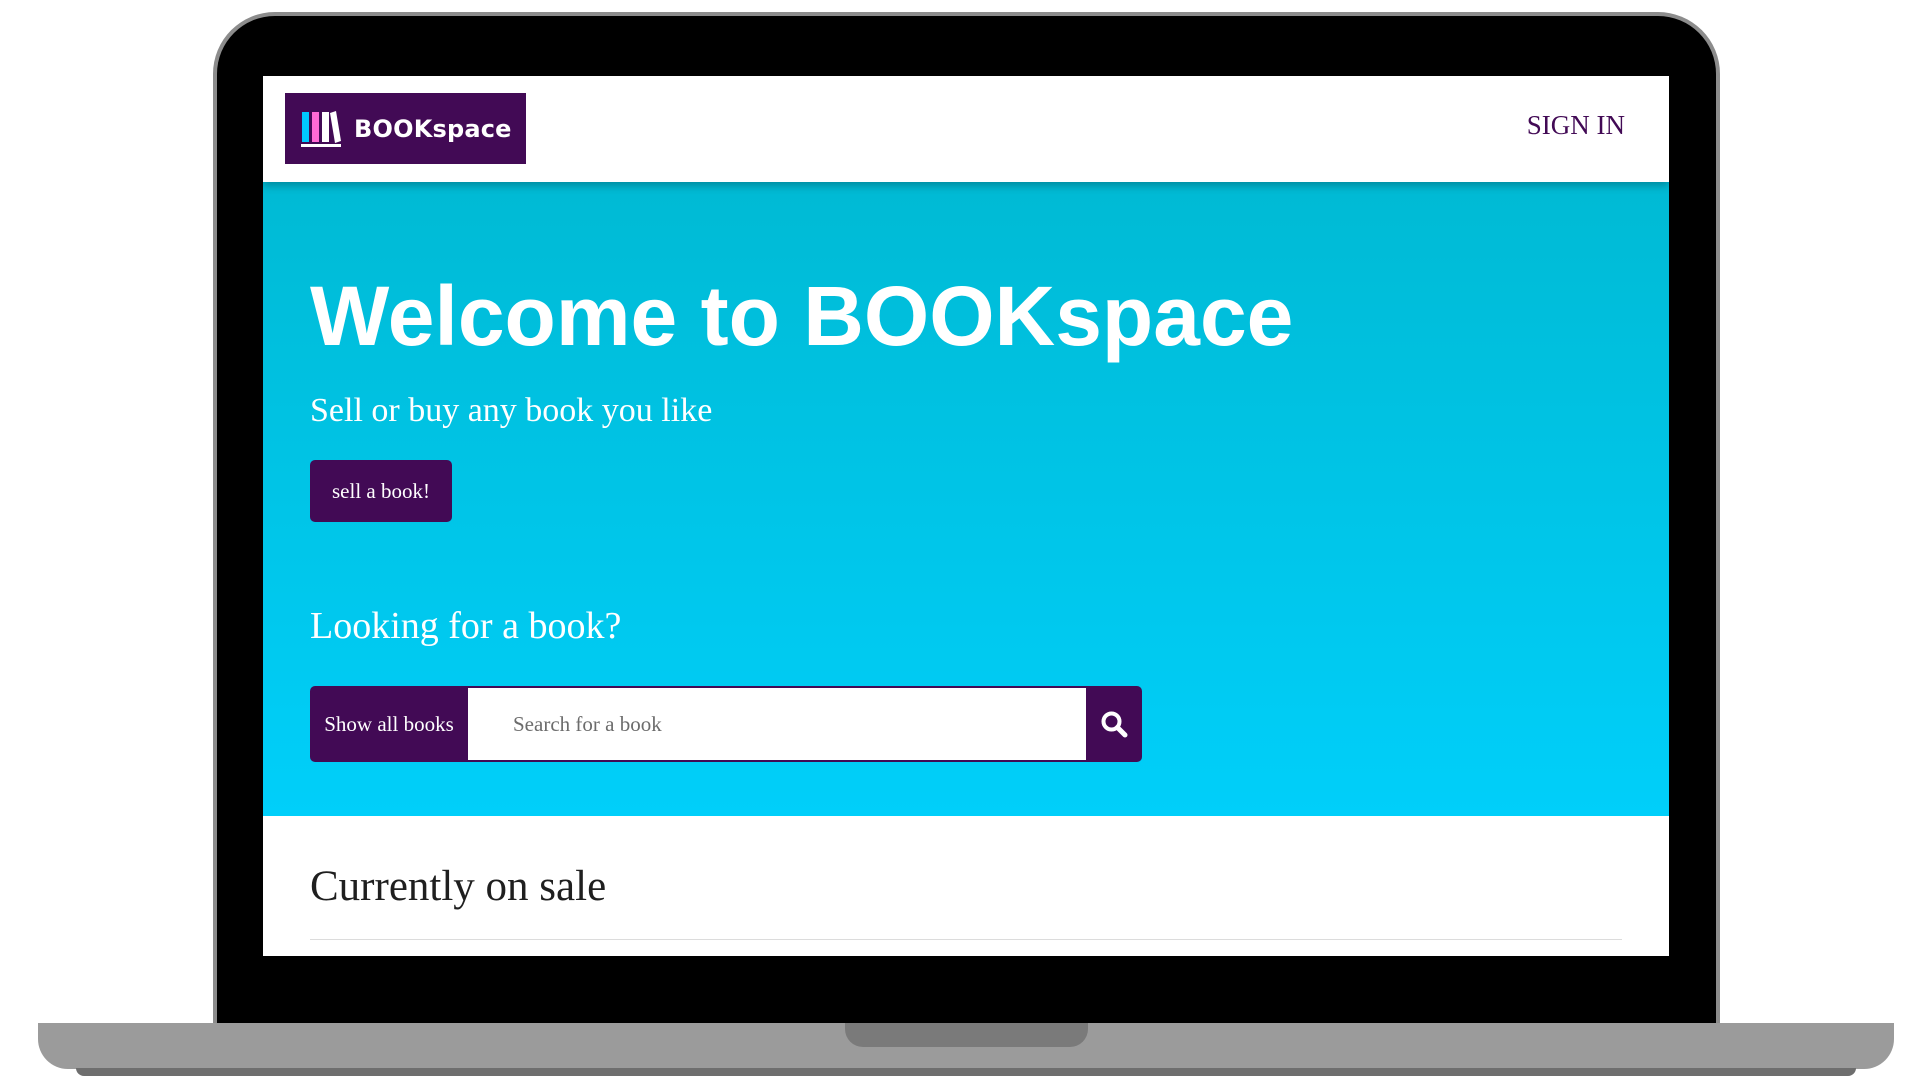 Image resolution: width=1920 pixels, height=1080 pixels. I want to click on navbar: BOOKspace SIGN IN, so click(966, 129).